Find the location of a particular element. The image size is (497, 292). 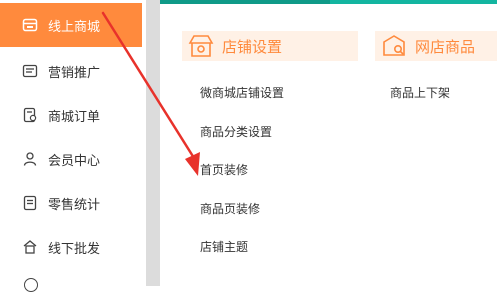

order-icon is located at coordinates (30, 115).